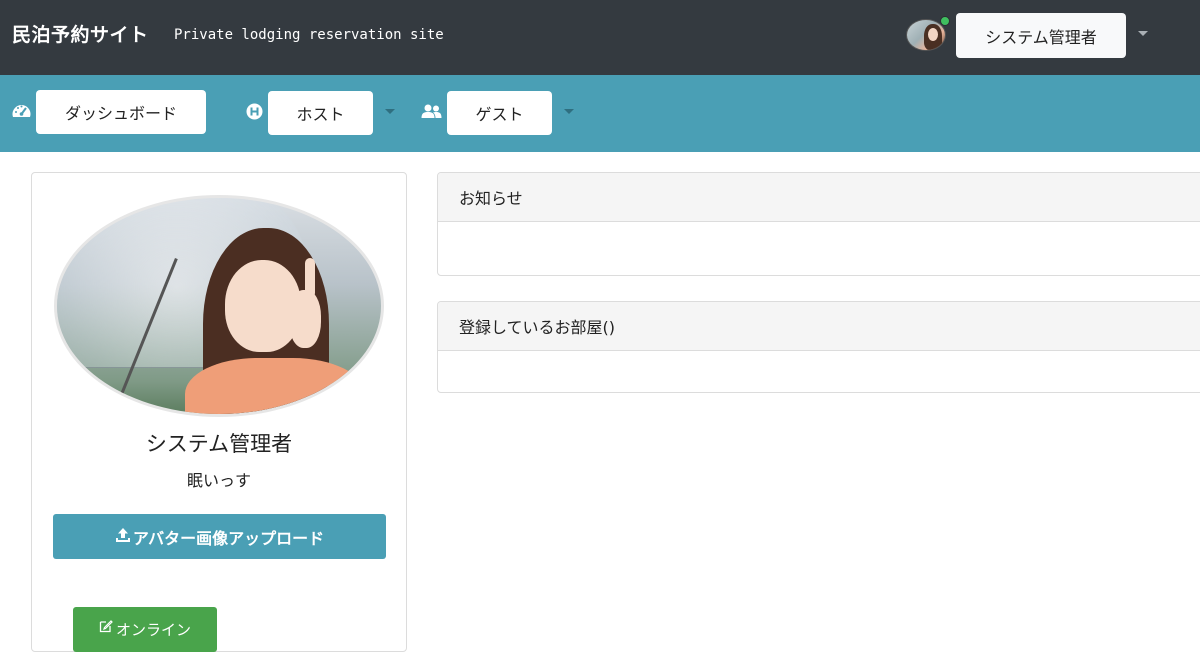 The image size is (1200, 652). Describe the element at coordinates (819, 197) in the screenshot. I see `notice-panel-title: お知らせ` at that location.